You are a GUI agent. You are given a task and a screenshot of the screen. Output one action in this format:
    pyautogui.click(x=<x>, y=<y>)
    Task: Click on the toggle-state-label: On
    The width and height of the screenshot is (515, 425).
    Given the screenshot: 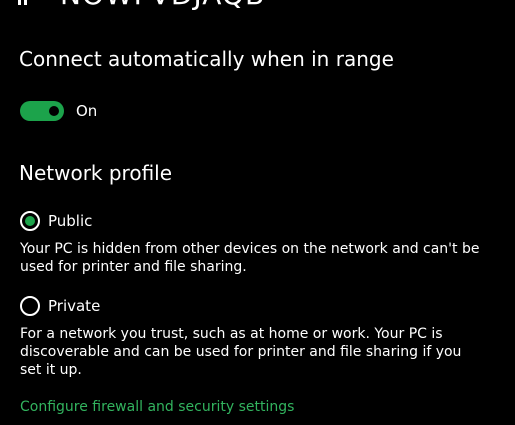 What is the action you would take?
    pyautogui.click(x=87, y=111)
    